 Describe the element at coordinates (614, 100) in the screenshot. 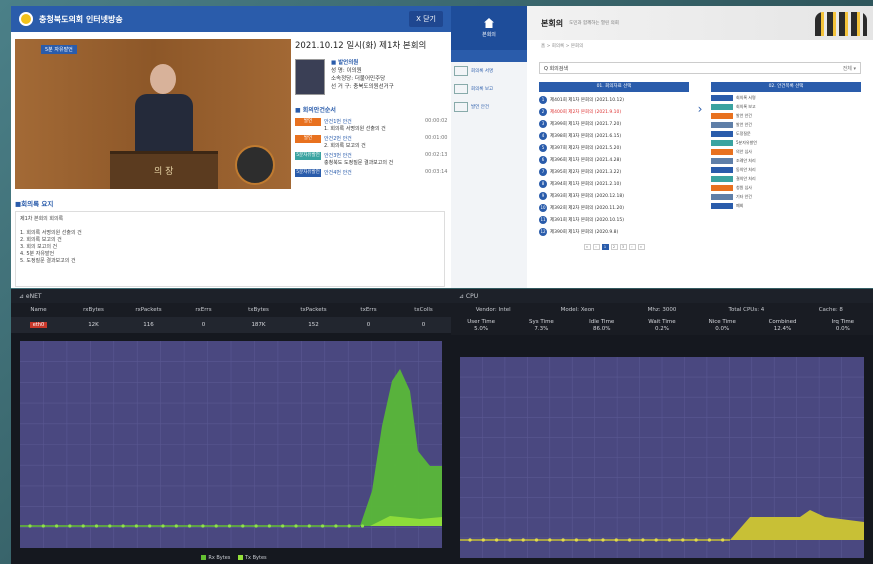

I see `session-row: 1 제401회 제1차 본회의 (2021.10.12)` at that location.